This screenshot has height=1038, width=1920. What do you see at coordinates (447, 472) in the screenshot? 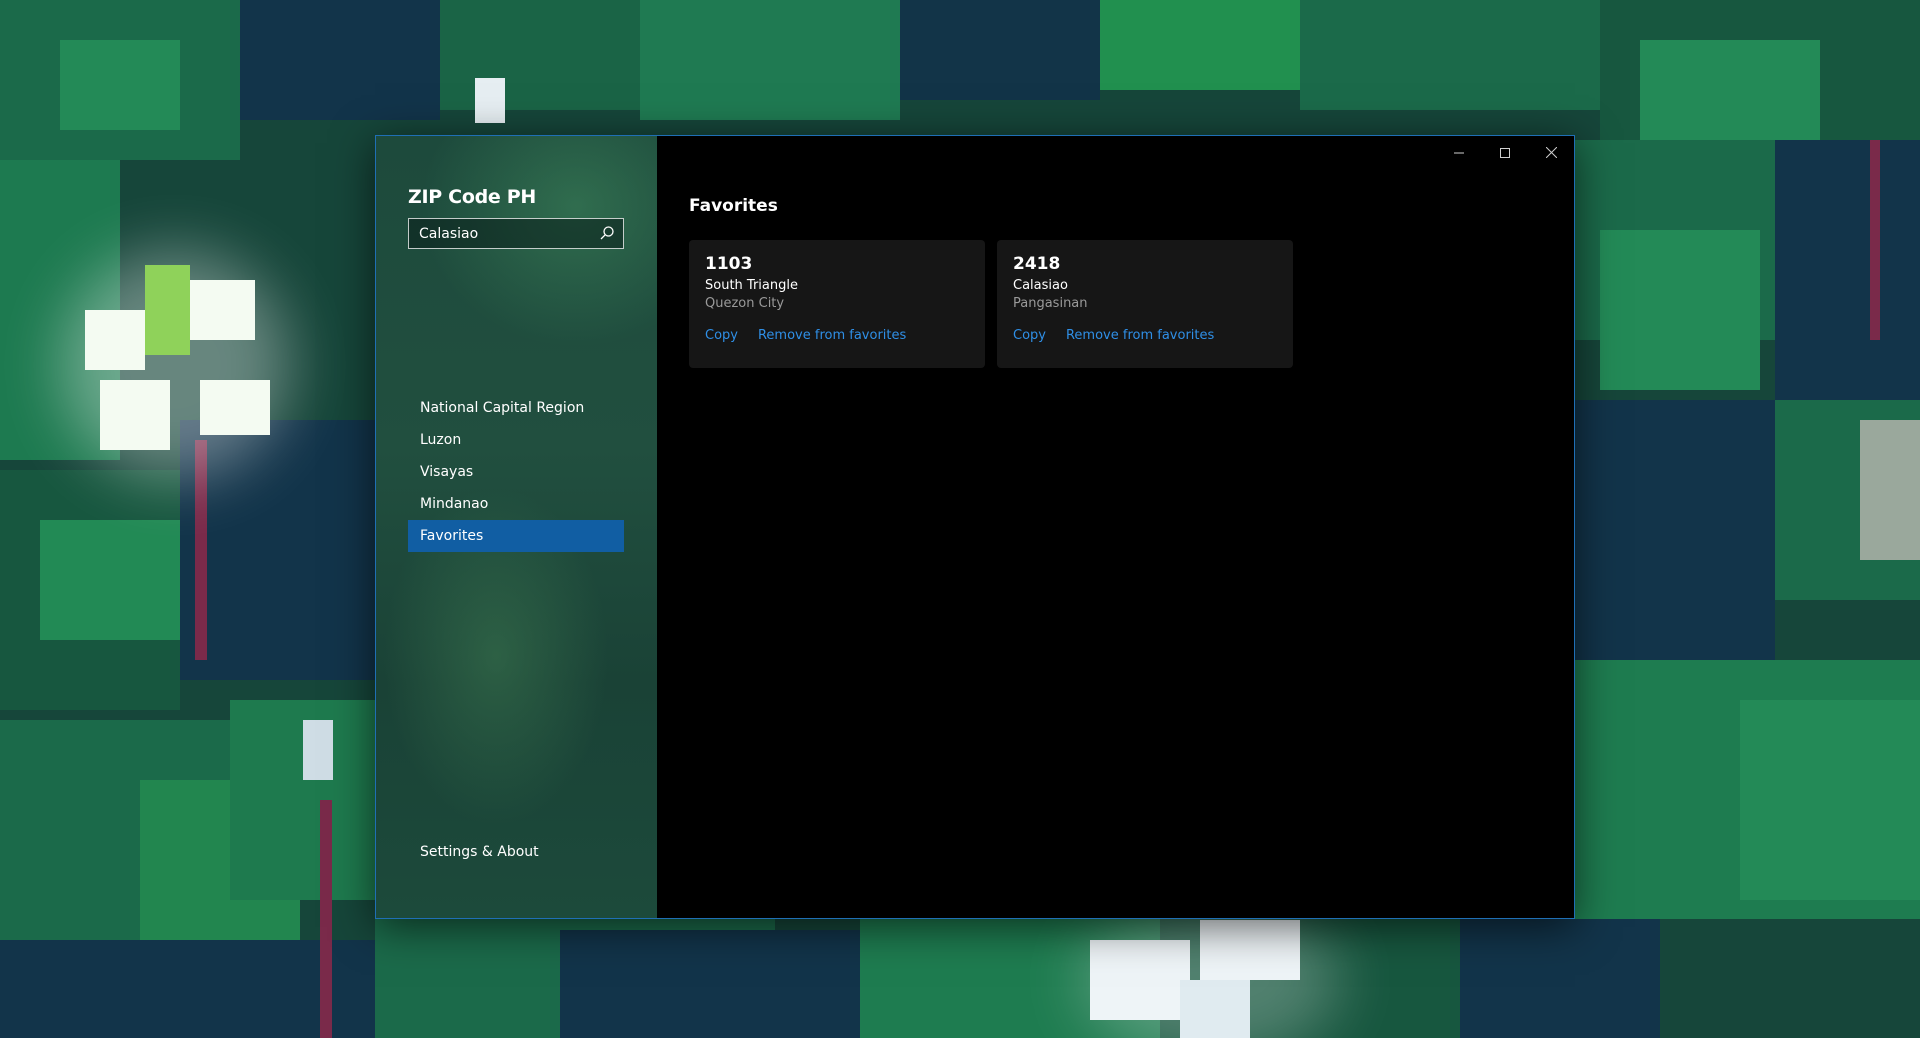
I see `nav-item-label: Visayas` at bounding box center [447, 472].